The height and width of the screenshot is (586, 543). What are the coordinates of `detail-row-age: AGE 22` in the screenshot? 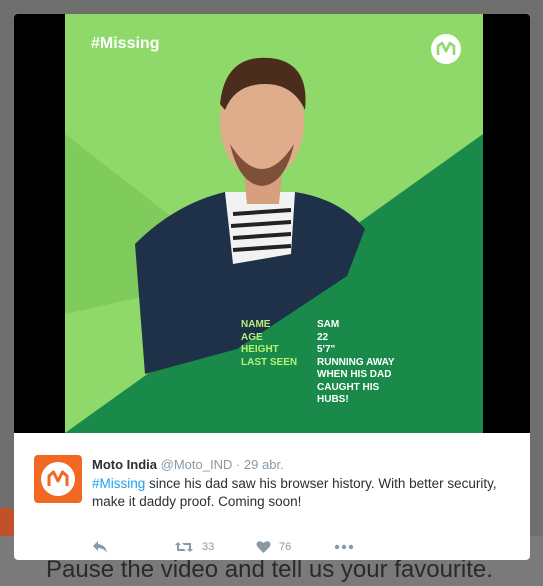 It's located at (324, 338).